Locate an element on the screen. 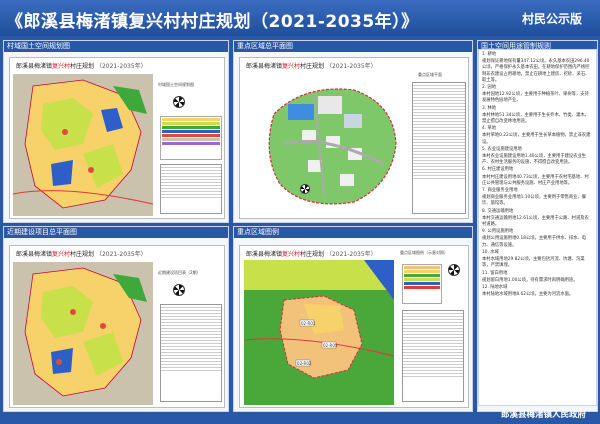  projects-map is located at coordinates (83, 333).